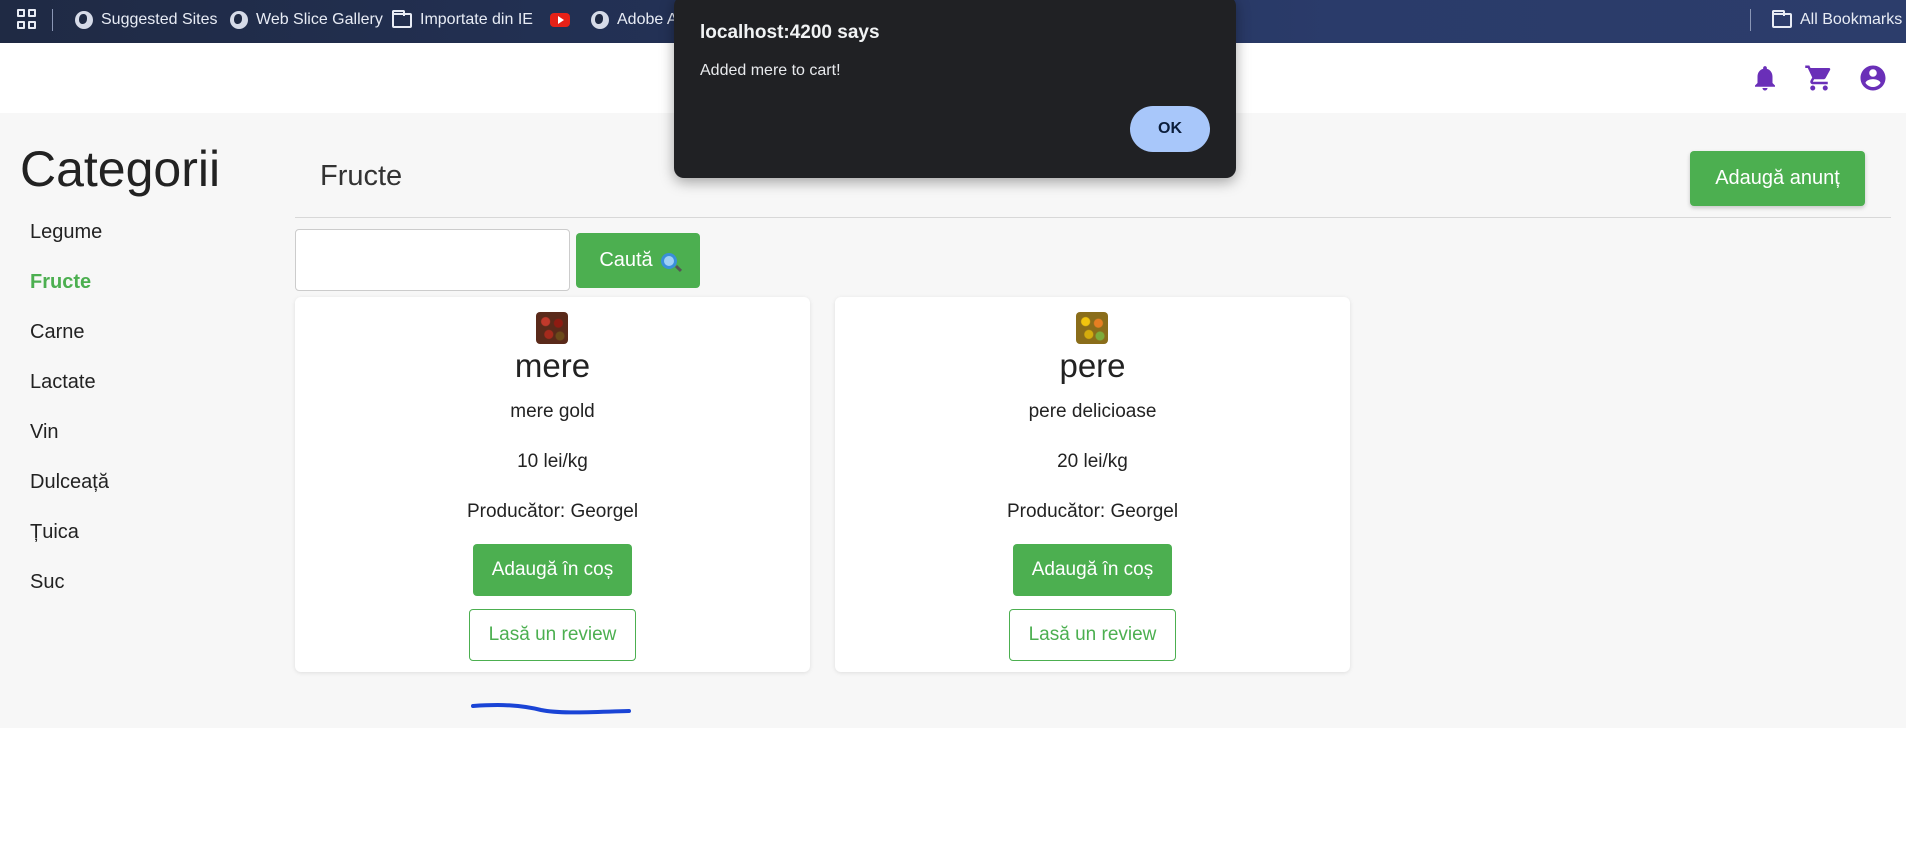  I want to click on category-dulceata: Dulceață, so click(69, 482).